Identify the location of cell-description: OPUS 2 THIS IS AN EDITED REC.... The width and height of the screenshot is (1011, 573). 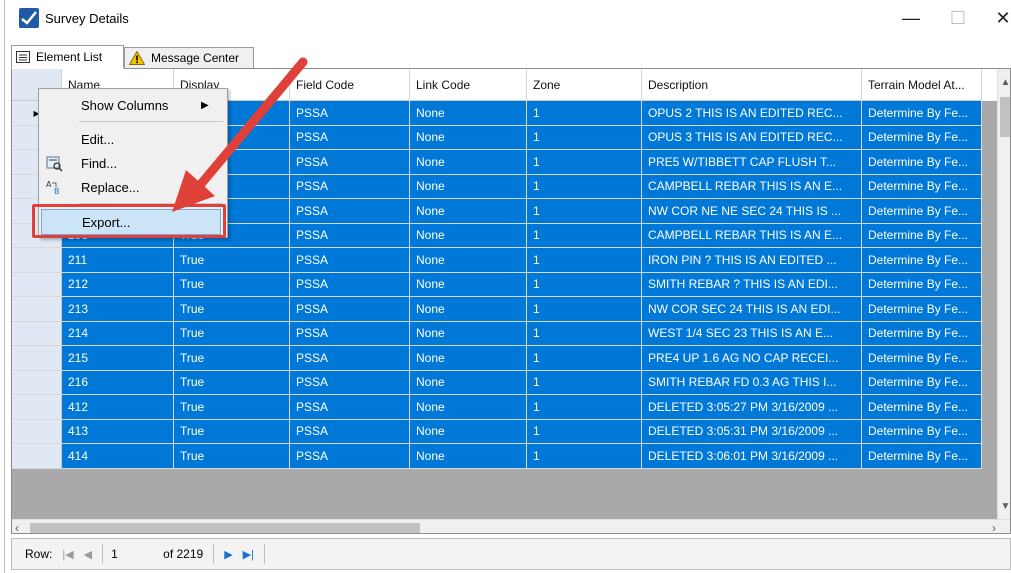
(752, 113).